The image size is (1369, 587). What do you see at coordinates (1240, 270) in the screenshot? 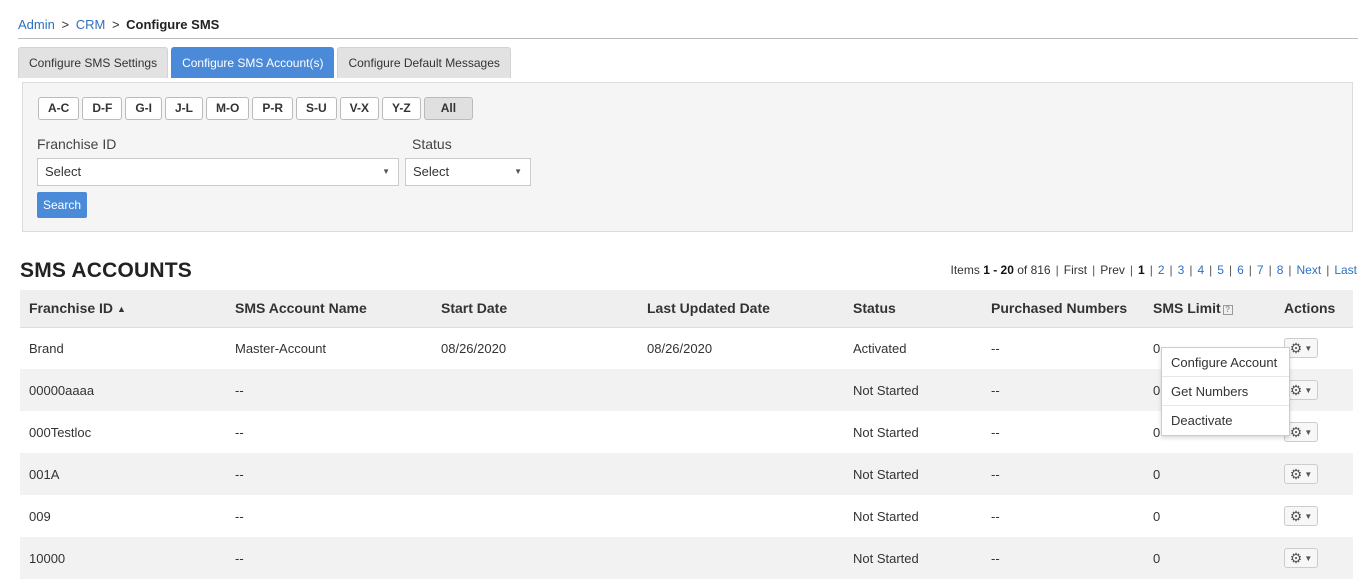
I see `pager-page-6: 6` at bounding box center [1240, 270].